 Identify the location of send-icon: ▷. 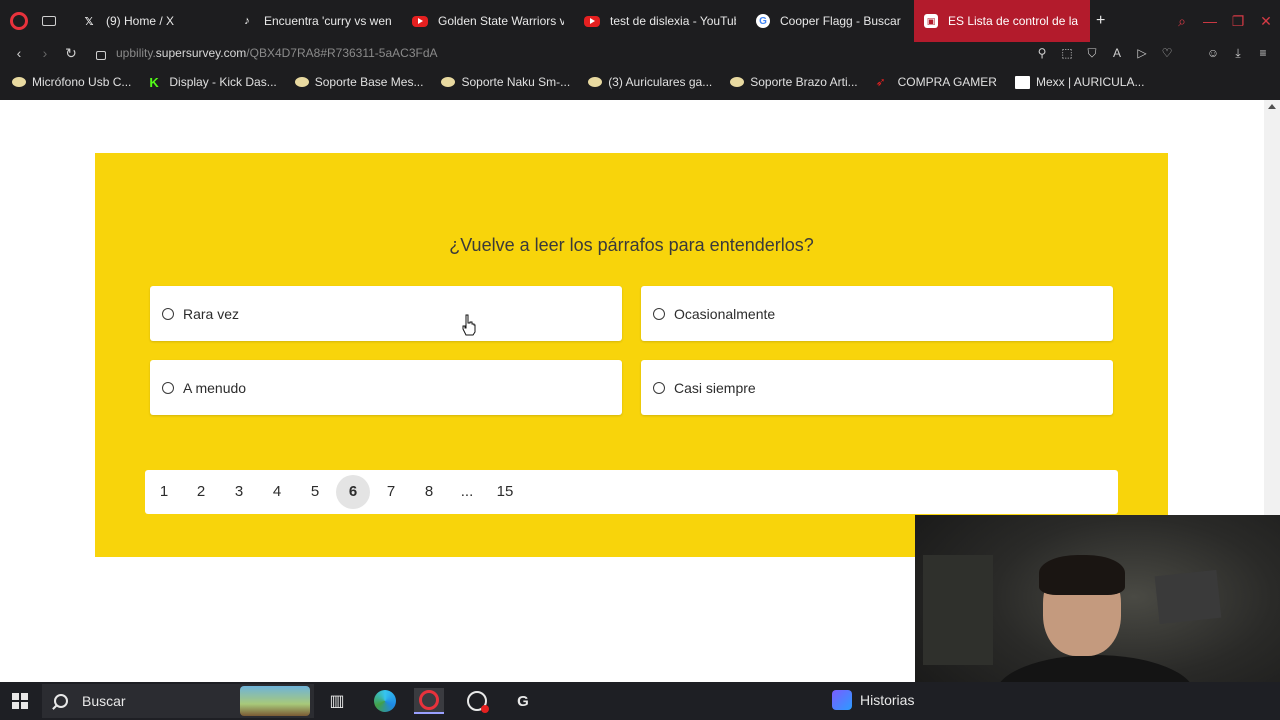
(1142, 53).